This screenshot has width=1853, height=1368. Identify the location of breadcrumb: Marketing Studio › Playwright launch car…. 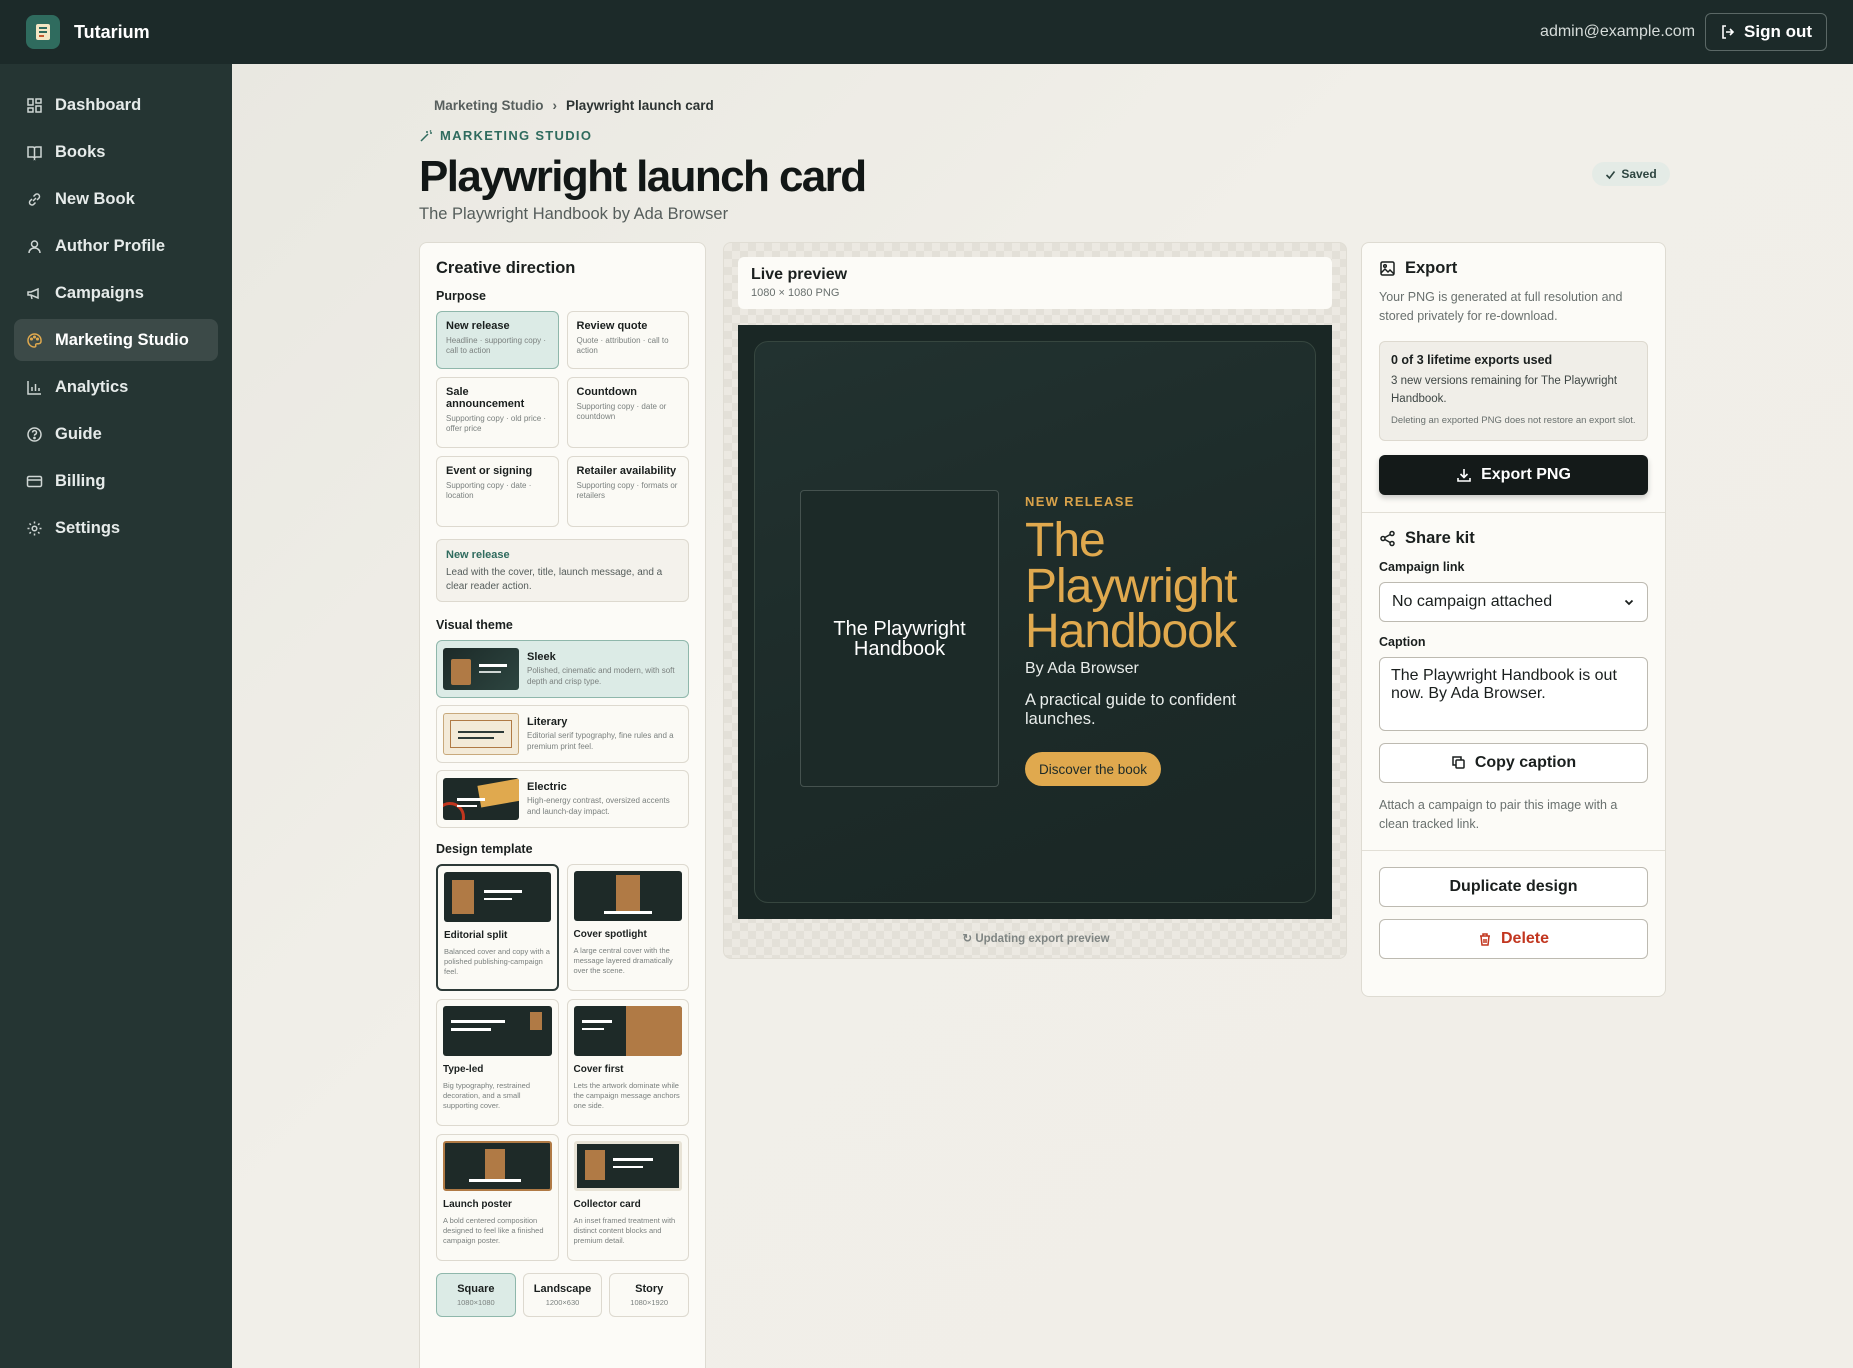
(574, 105).